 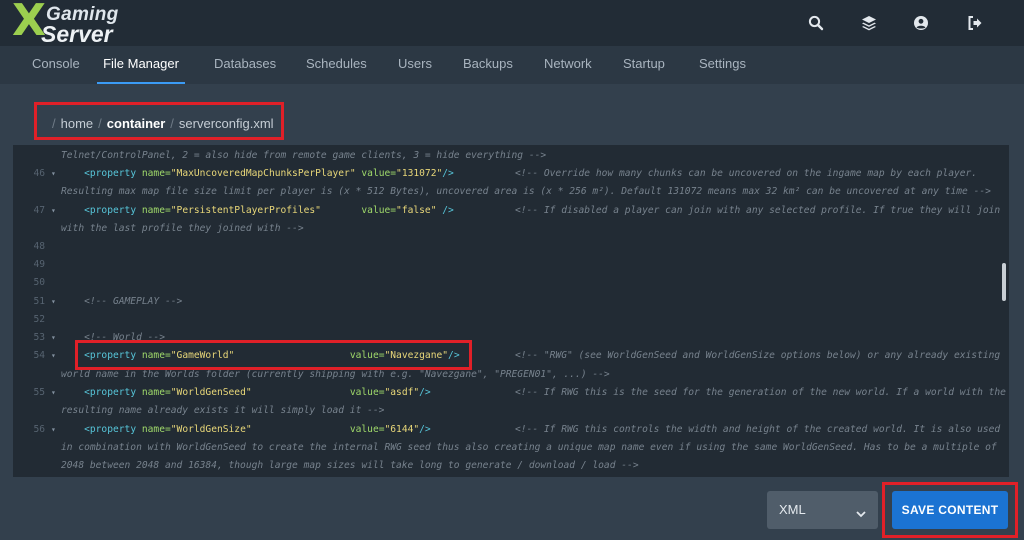 What do you see at coordinates (511, 302) in the screenshot?
I see `editor-line: 51 ▾ <!-- GAMEPLAY -->` at bounding box center [511, 302].